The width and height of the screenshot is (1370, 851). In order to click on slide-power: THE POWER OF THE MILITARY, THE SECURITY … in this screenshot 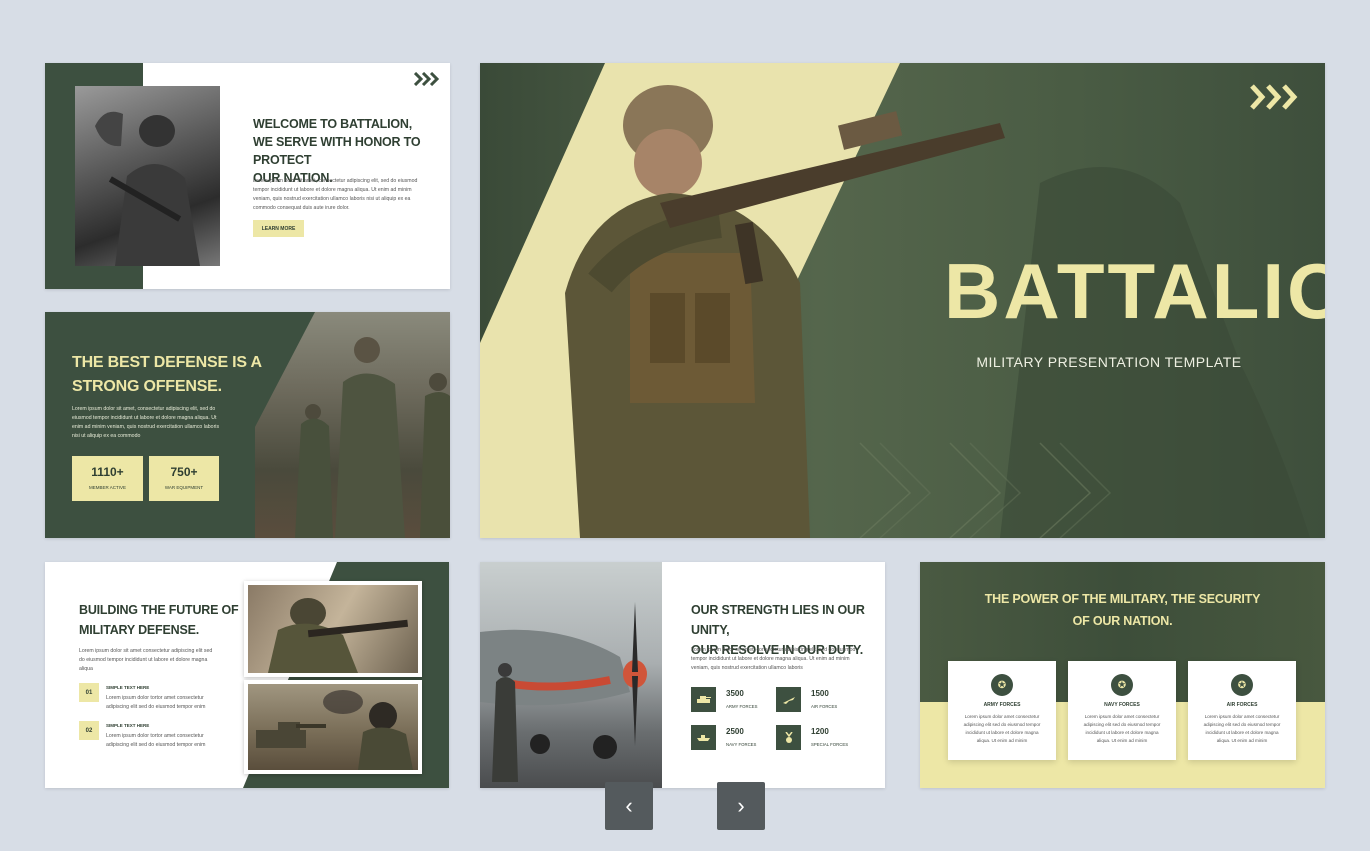, I will do `click(1122, 675)`.